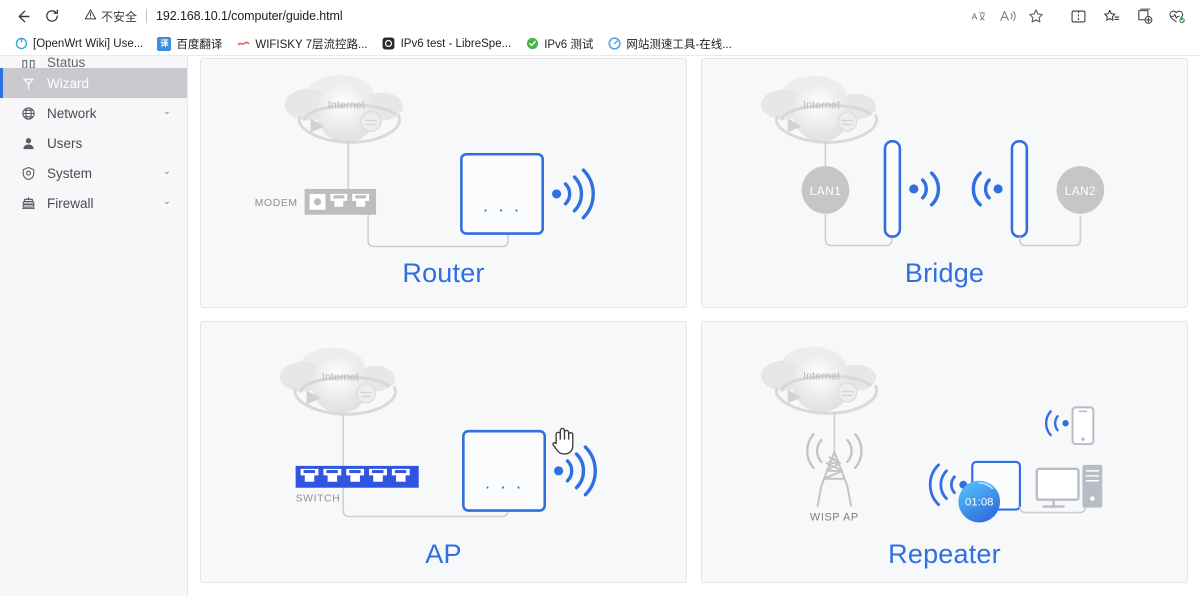  What do you see at coordinates (199, 44) in the screenshot?
I see `bookmark-label: 百度翻译` at bounding box center [199, 44].